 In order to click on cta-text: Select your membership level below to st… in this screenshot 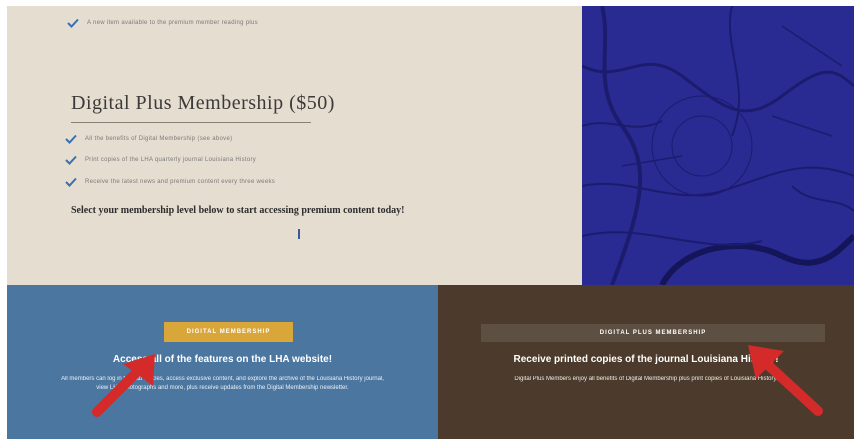, I will do `click(238, 210)`.